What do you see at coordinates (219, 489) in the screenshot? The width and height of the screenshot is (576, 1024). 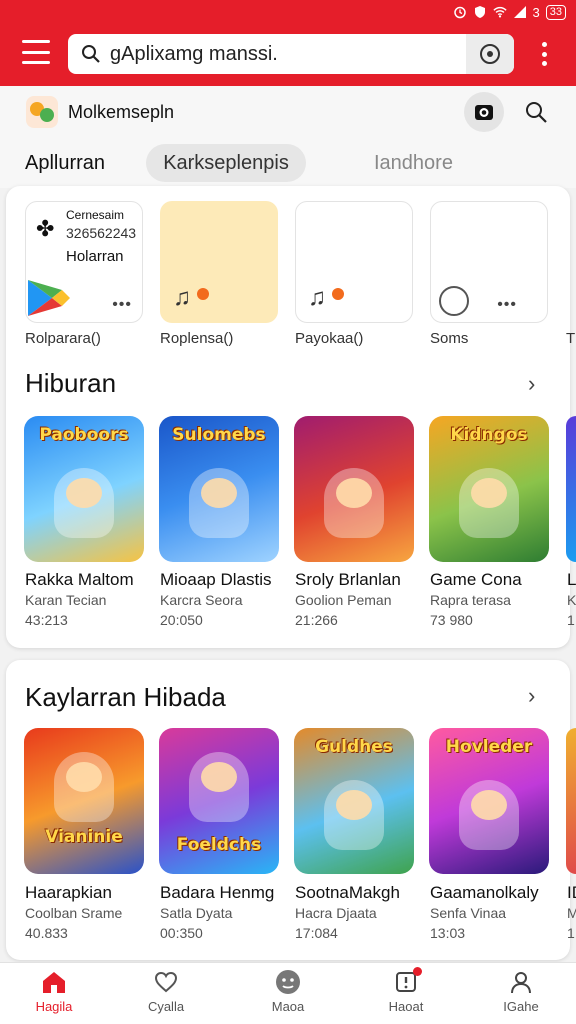 I see `game-thumbnail: Sulomebs` at bounding box center [219, 489].